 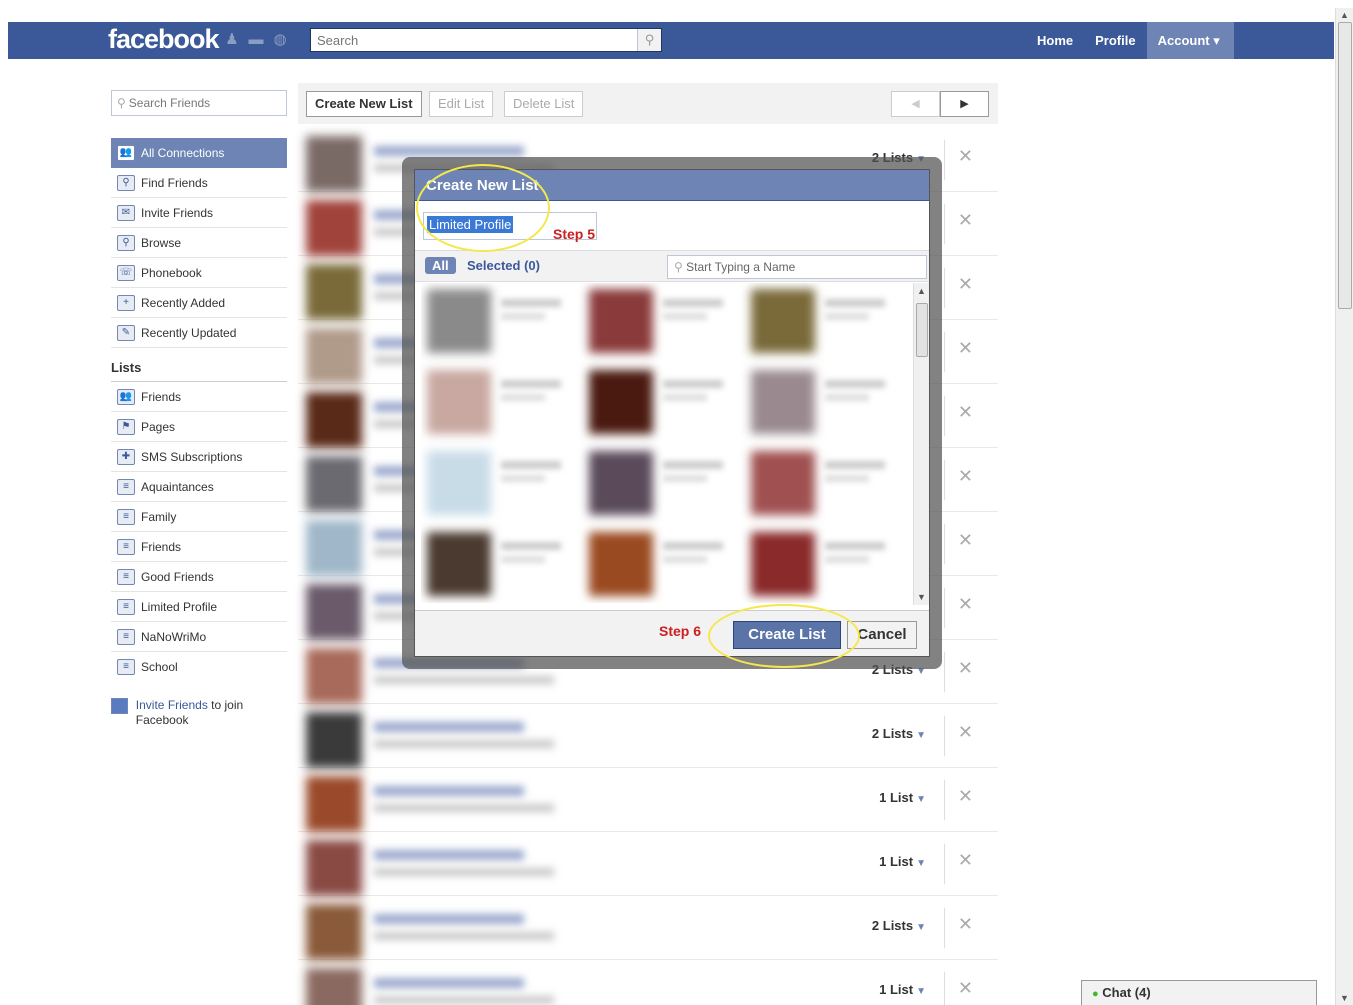 I want to click on notifications-icon: ◍, so click(x=280, y=40).